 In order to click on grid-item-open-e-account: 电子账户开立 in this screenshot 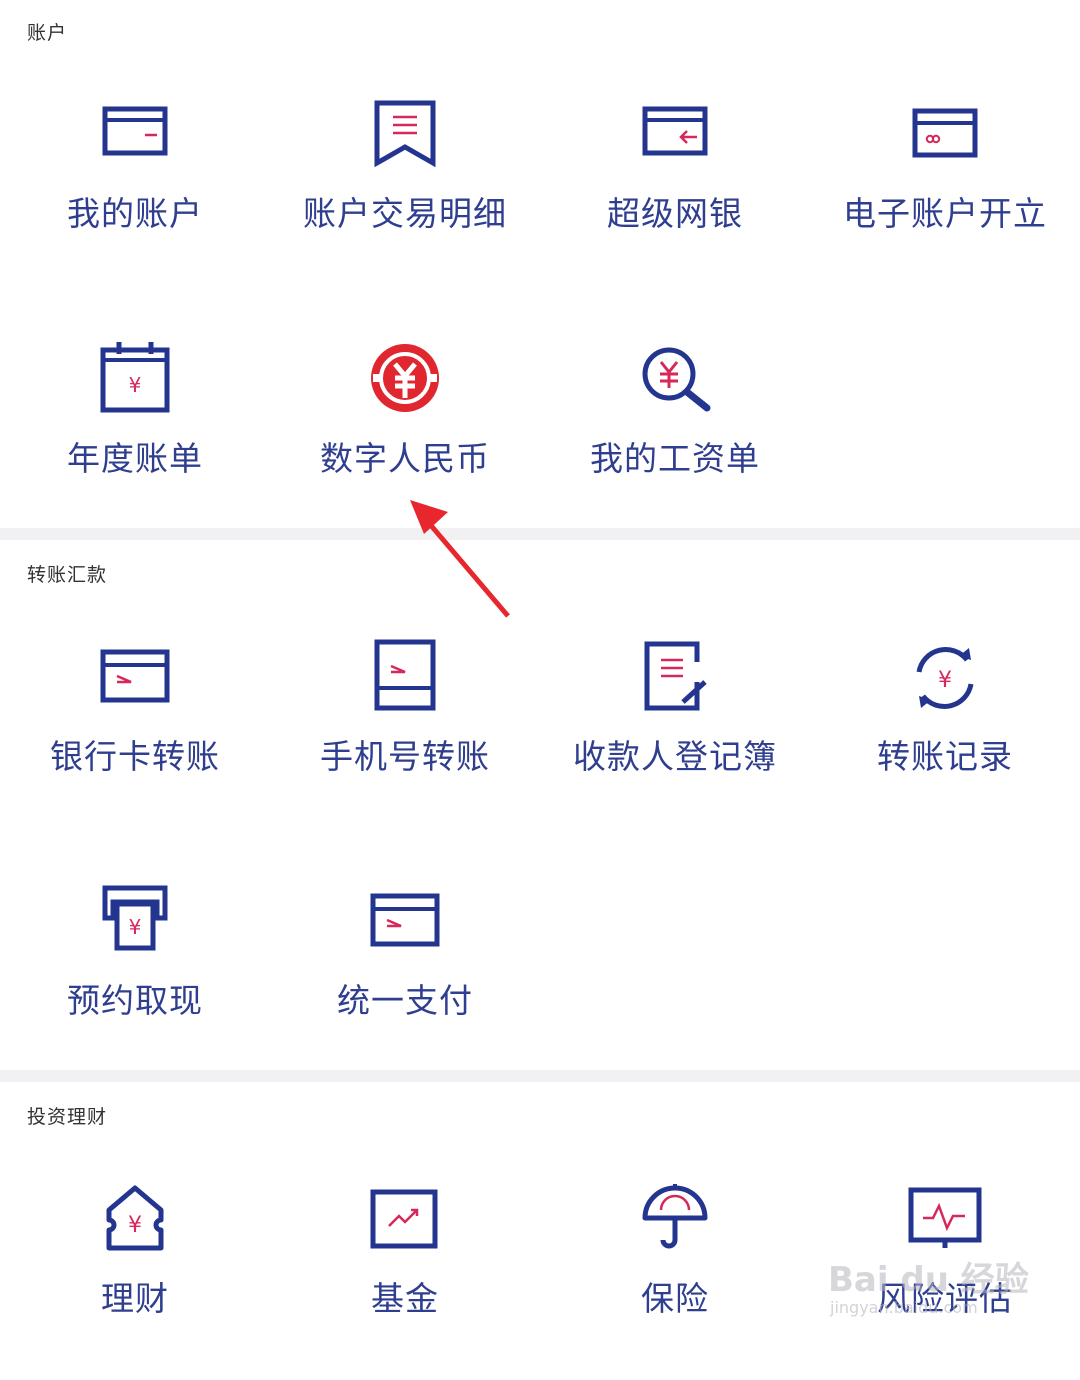, I will do `click(945, 195)`.